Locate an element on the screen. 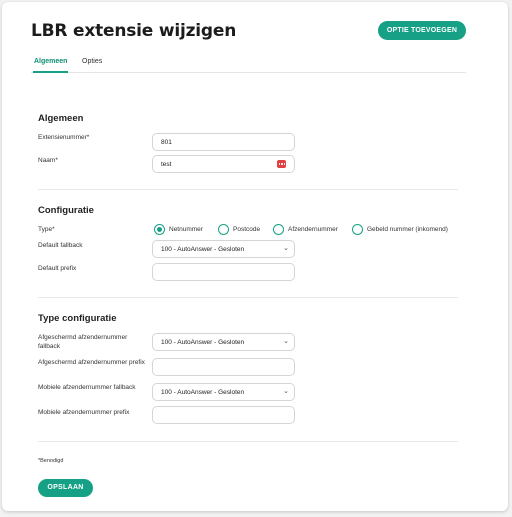 The image size is (512, 517). tab-options: Opties is located at coordinates (92, 65).